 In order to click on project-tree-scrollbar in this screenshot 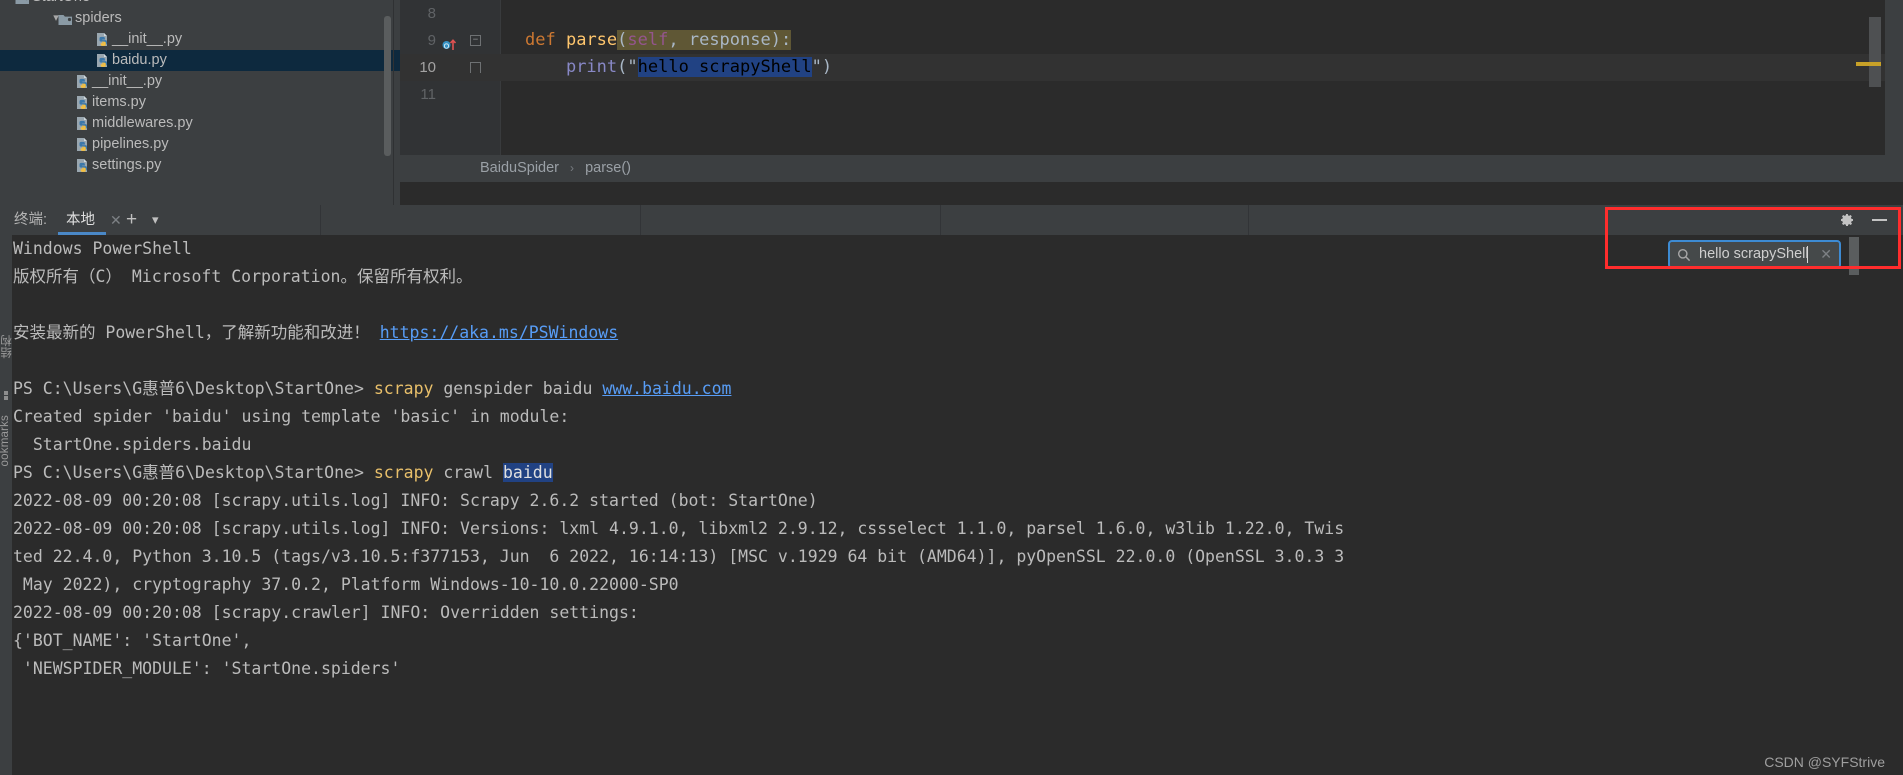, I will do `click(387, 86)`.